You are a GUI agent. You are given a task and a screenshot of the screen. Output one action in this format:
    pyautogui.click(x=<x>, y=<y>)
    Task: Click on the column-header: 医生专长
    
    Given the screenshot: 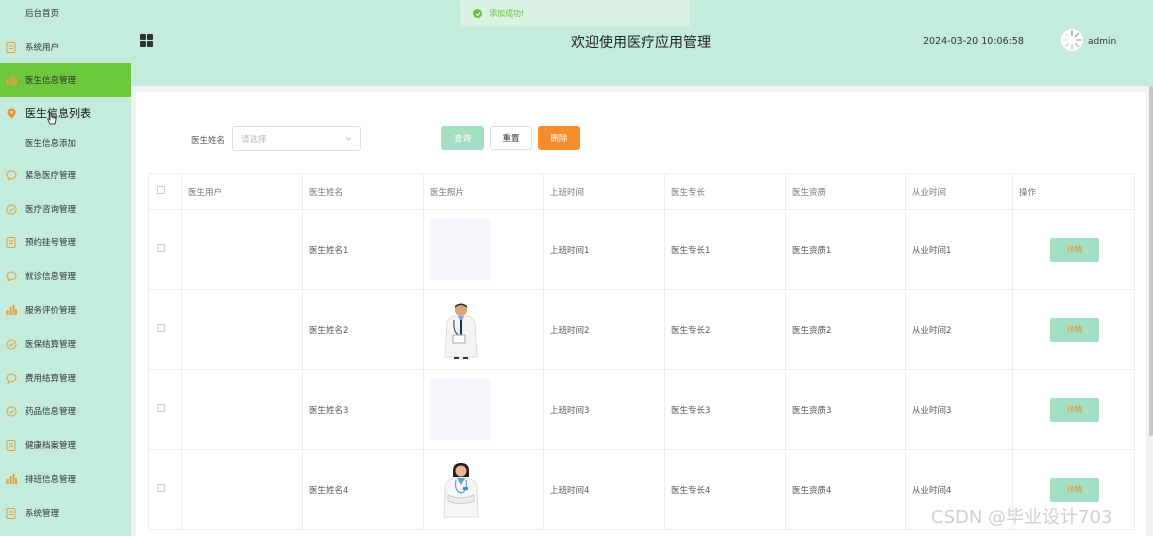 What is the action you would take?
    pyautogui.click(x=725, y=191)
    